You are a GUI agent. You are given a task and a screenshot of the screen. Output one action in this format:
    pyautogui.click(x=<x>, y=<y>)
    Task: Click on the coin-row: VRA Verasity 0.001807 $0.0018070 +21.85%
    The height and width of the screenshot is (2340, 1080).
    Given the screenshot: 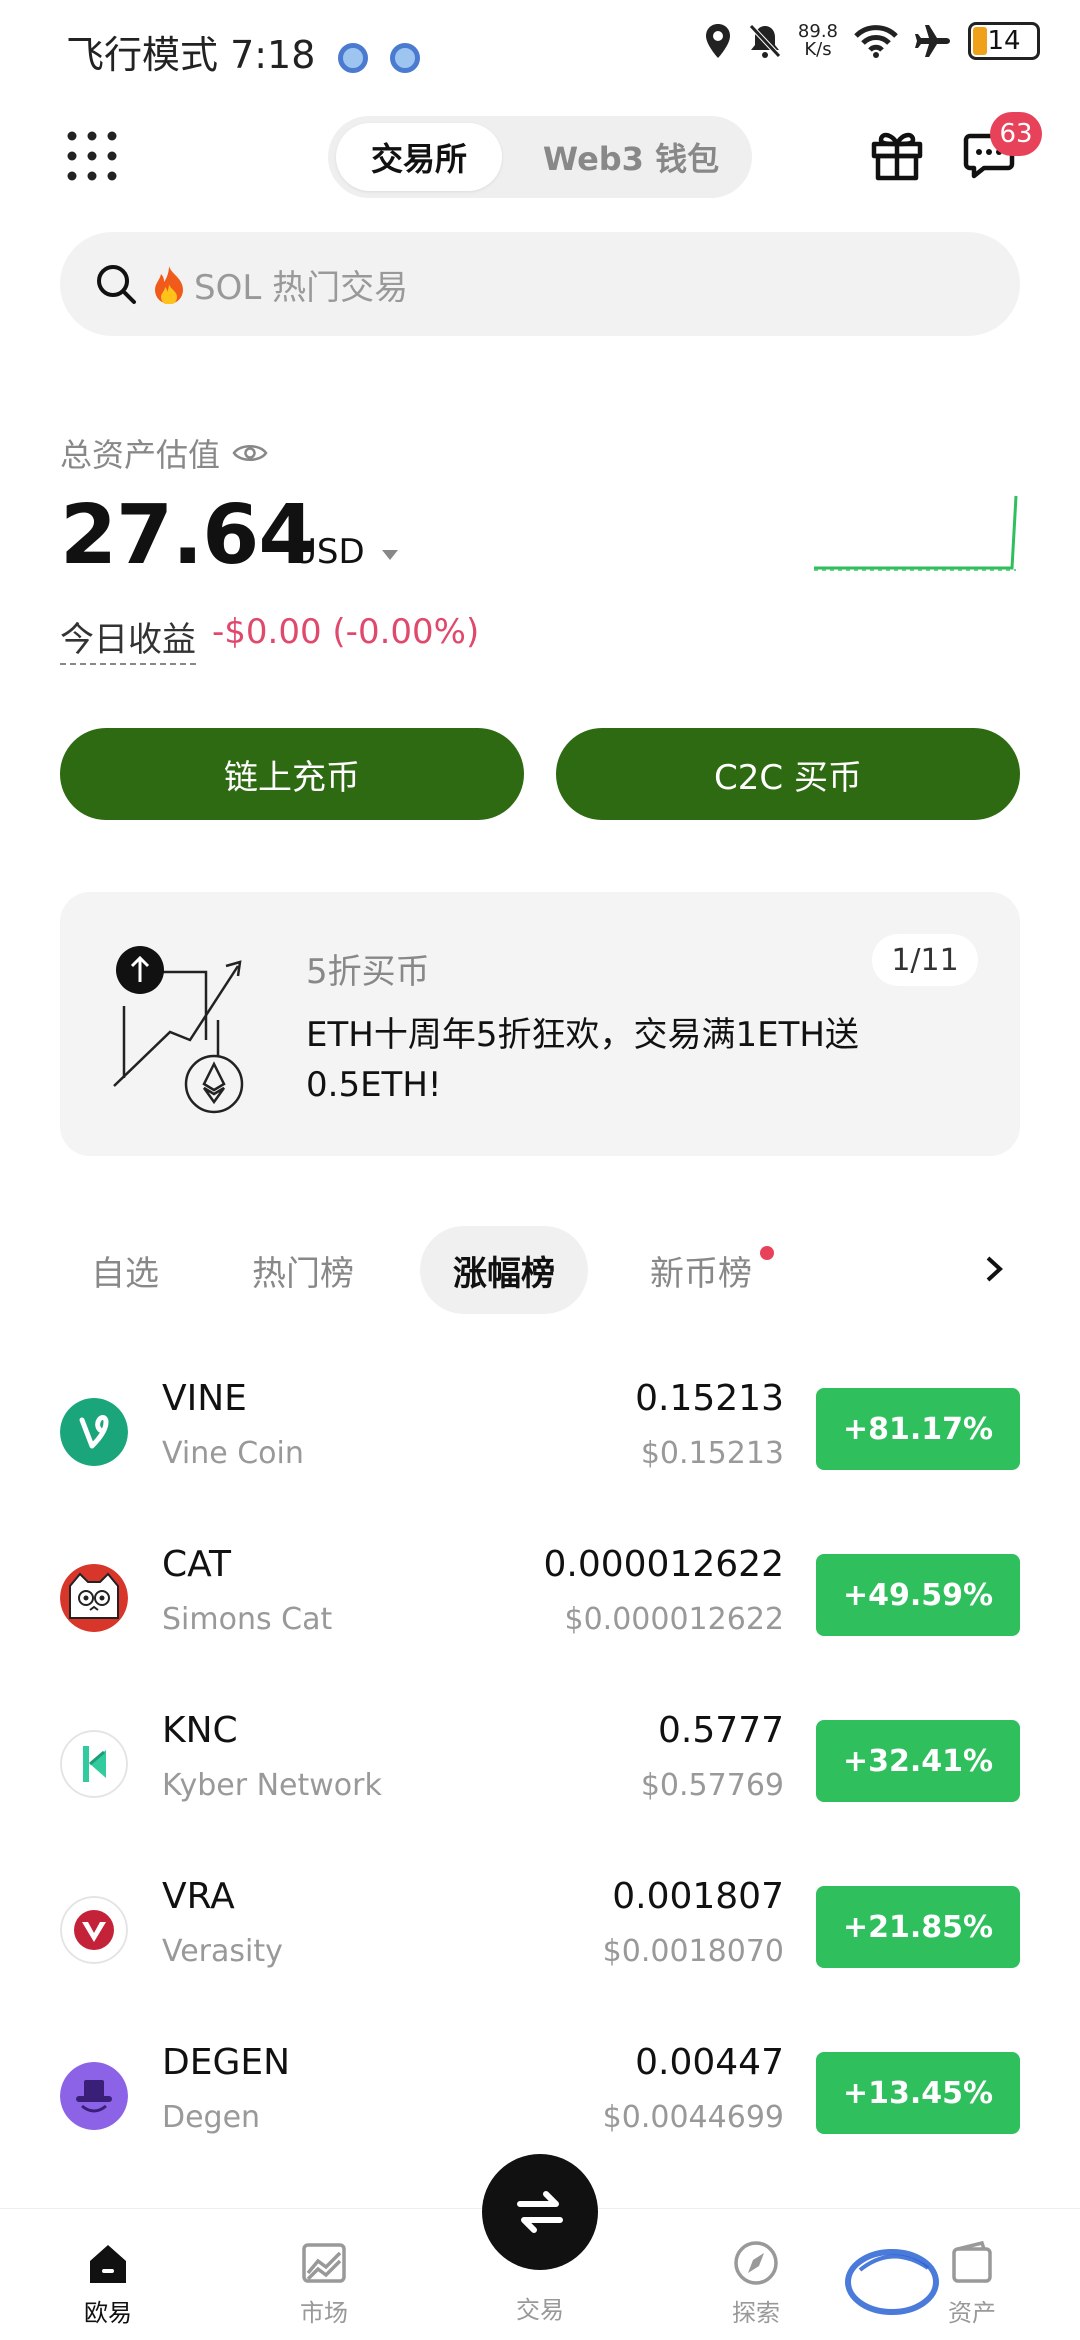 What is the action you would take?
    pyautogui.click(x=540, y=1930)
    